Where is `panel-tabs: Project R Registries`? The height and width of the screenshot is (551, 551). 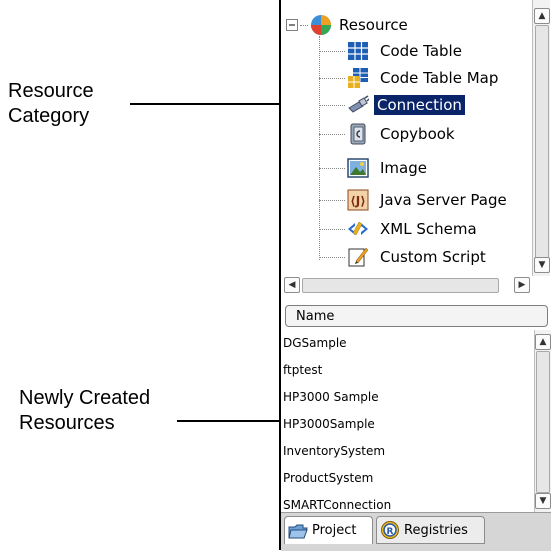 panel-tabs: Project R Registries is located at coordinates (416, 531).